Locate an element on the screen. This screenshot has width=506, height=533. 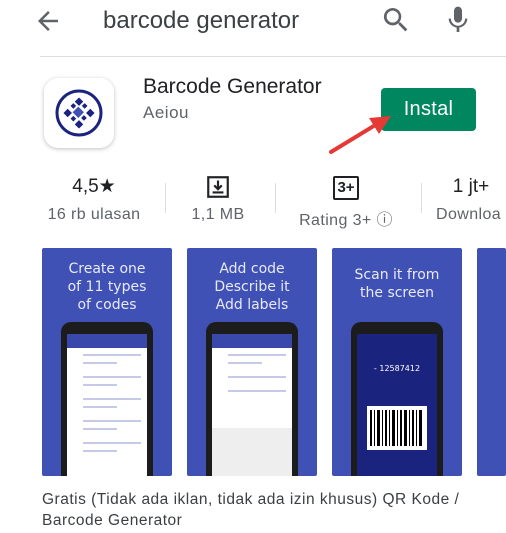
microphone-icon is located at coordinates (458, 20).